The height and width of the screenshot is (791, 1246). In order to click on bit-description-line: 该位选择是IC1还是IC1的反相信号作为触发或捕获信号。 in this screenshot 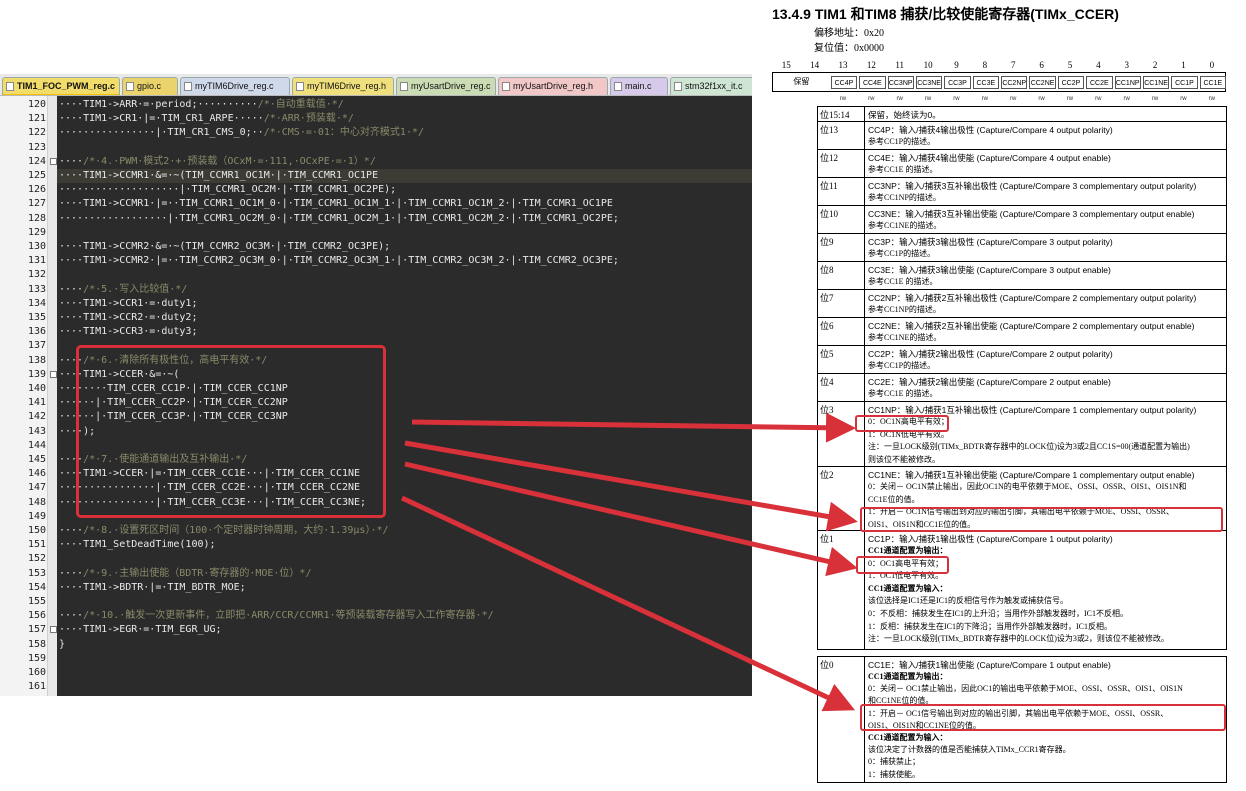, I will do `click(968, 601)`.